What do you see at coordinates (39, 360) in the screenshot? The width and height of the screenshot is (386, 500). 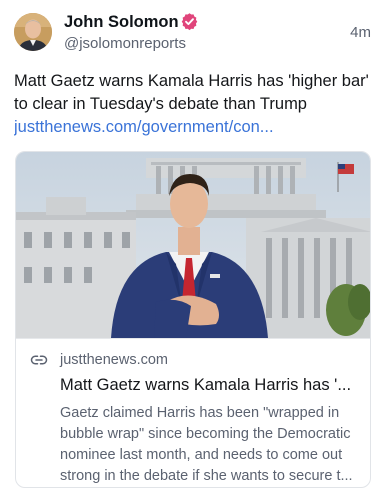 I see `link-icon` at bounding box center [39, 360].